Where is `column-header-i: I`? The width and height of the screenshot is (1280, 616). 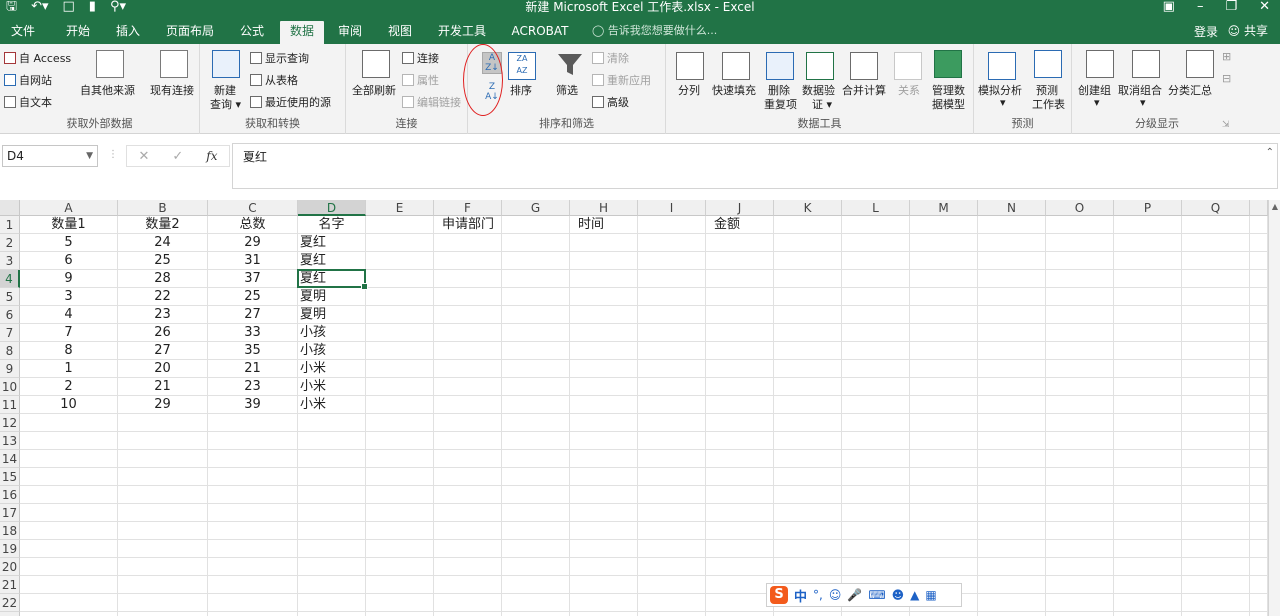
column-header-i: I is located at coordinates (672, 208).